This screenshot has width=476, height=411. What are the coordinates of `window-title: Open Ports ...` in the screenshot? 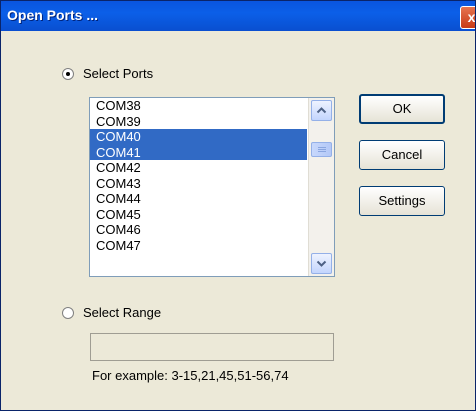 It's located at (53, 15).